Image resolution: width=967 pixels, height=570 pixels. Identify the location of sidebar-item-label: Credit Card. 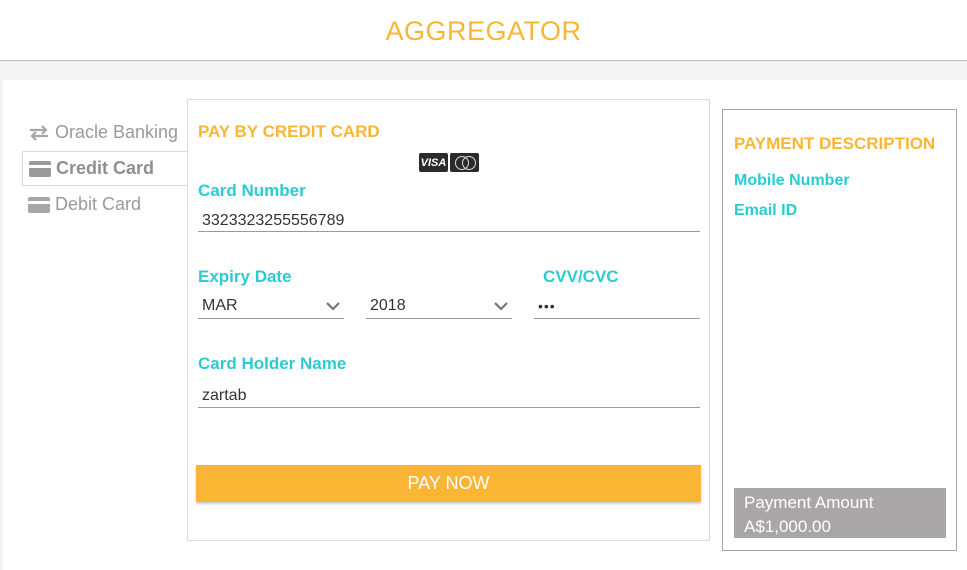
(105, 168).